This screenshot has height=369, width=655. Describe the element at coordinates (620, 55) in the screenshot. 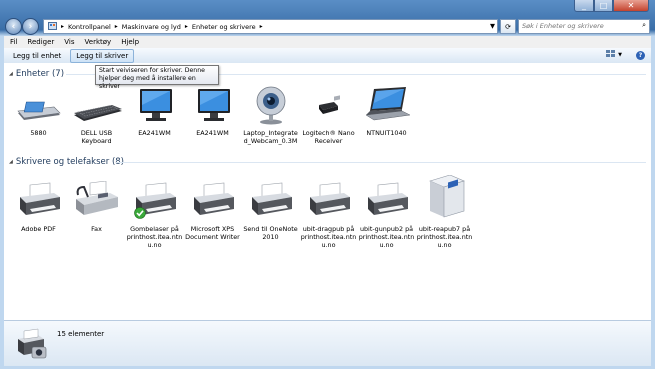

I see `chevron-down-icon: ▼` at that location.